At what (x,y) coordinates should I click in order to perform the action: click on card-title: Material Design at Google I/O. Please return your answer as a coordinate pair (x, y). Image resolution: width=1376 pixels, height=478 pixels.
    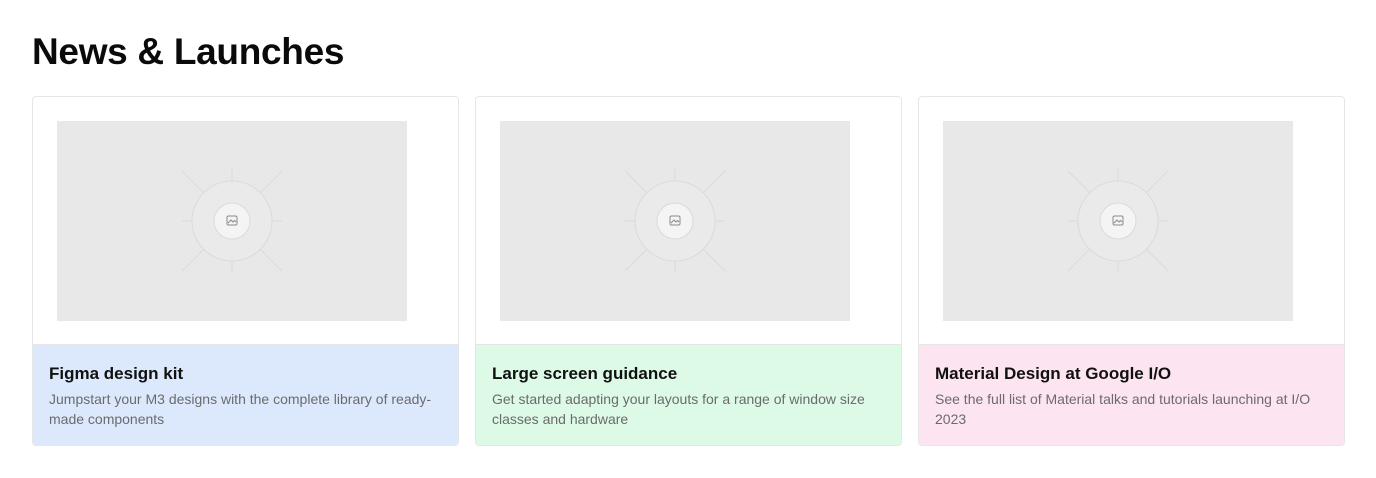
    Looking at the image, I should click on (1053, 373).